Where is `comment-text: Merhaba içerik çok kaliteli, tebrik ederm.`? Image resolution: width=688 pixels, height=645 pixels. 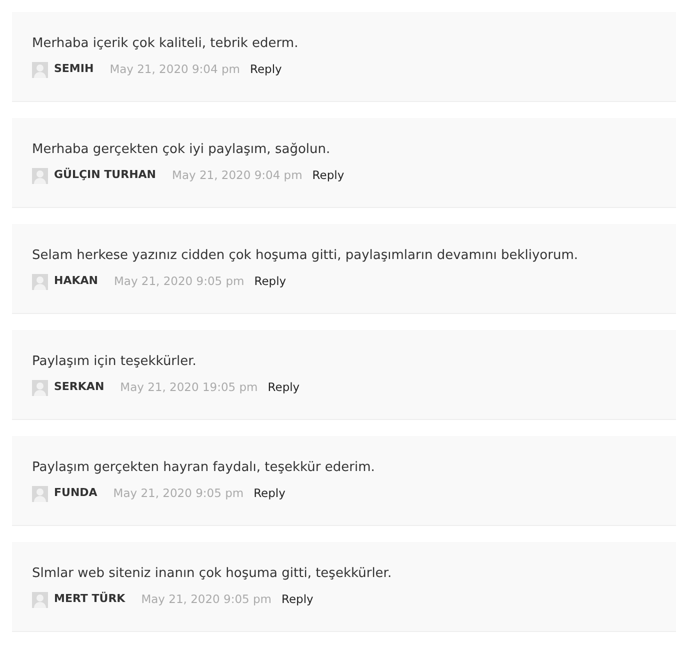
comment-text: Merhaba içerik çok kaliteli, tebrik ederm. is located at coordinates (166, 44).